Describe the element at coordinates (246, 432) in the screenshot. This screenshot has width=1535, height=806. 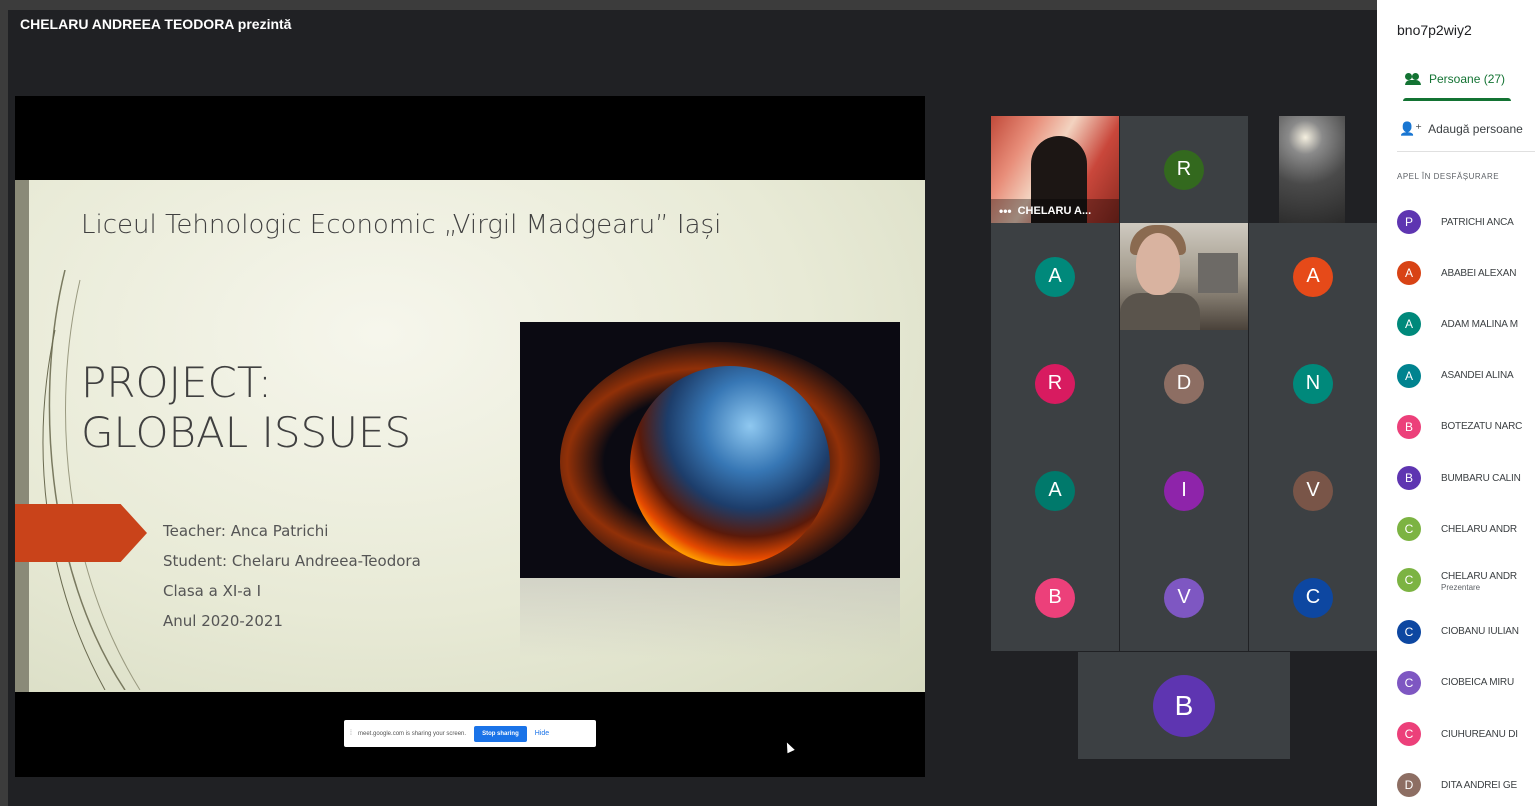
I see `slide-title-line2: GLOBAL ISSUES` at that location.